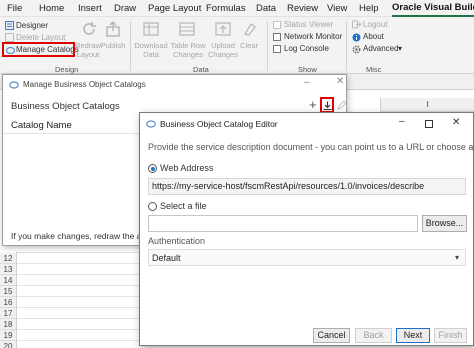  Describe the element at coordinates (90, 8) in the screenshot. I see `tab-insert: Insert` at that location.